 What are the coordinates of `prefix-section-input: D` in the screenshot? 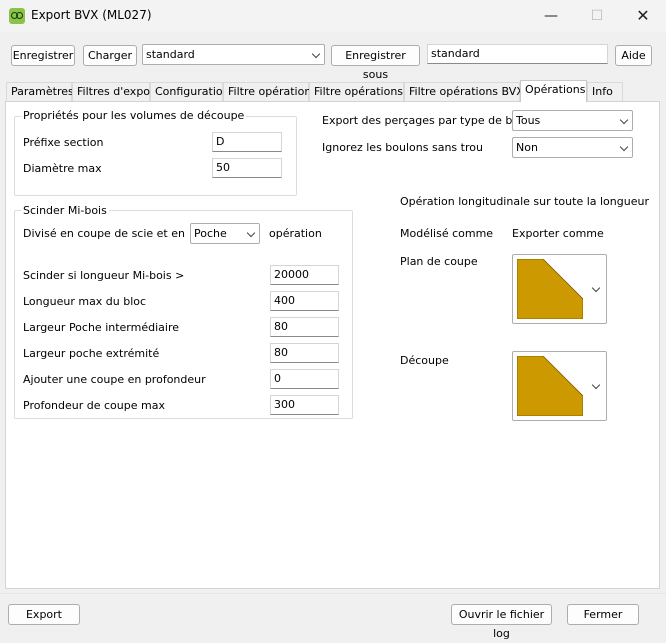 It's located at (247, 142).